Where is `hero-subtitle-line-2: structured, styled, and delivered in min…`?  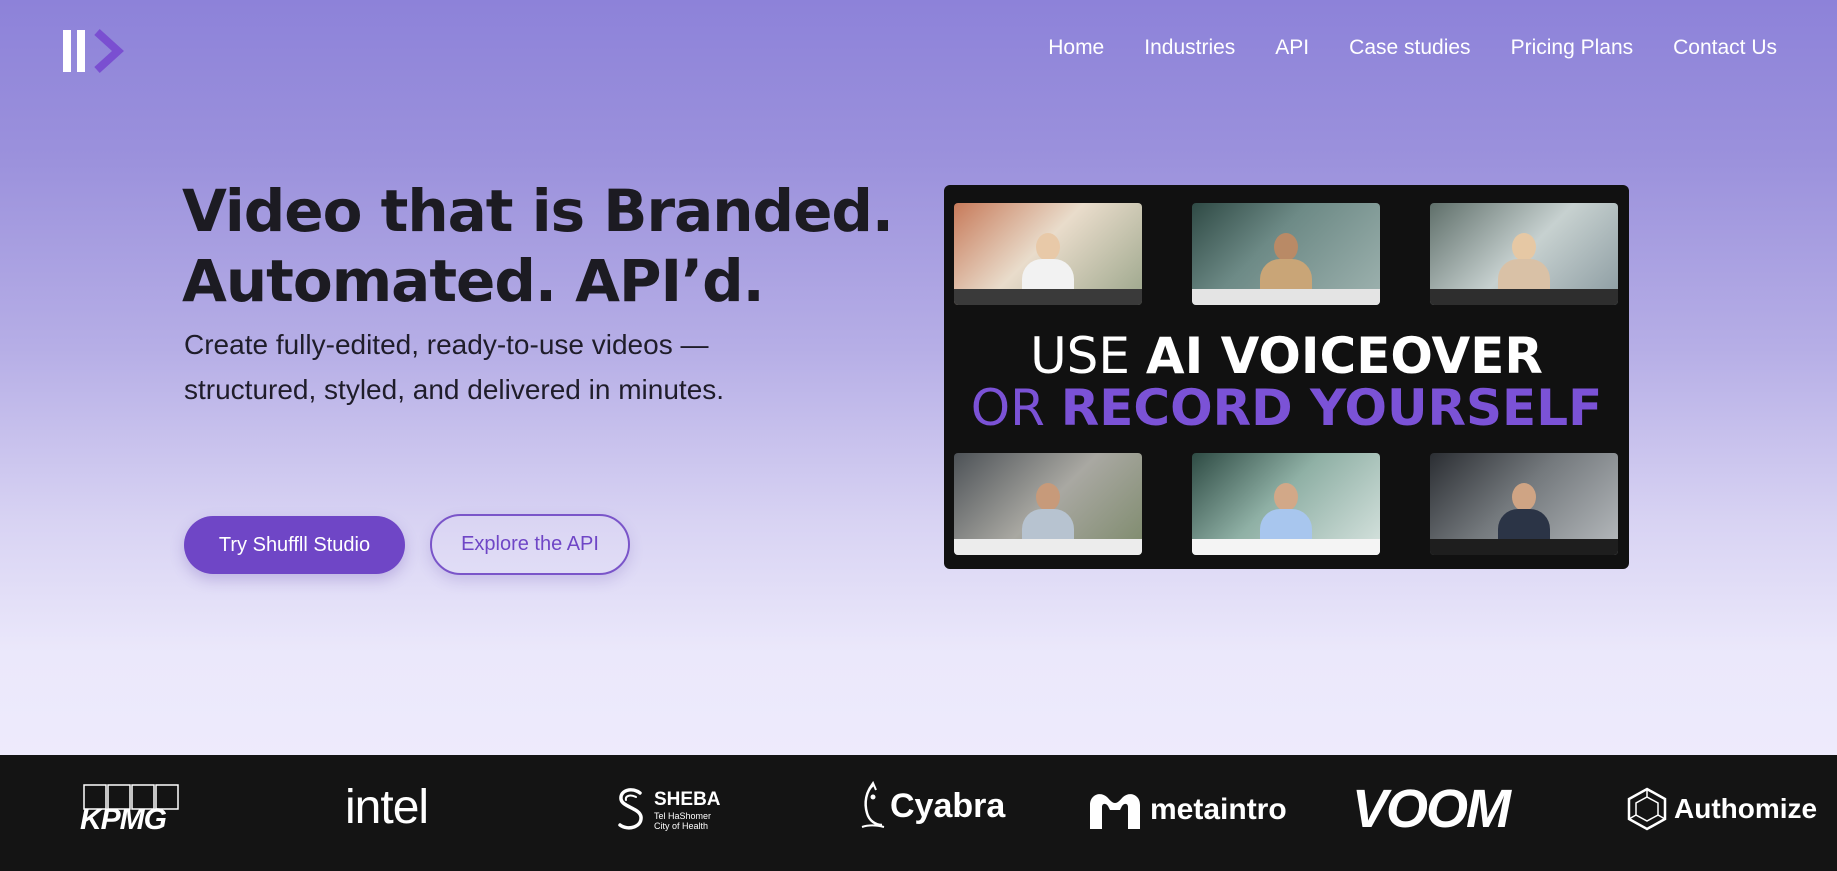 hero-subtitle-line-2: structured, styled, and delivered in min… is located at coordinates (454, 389).